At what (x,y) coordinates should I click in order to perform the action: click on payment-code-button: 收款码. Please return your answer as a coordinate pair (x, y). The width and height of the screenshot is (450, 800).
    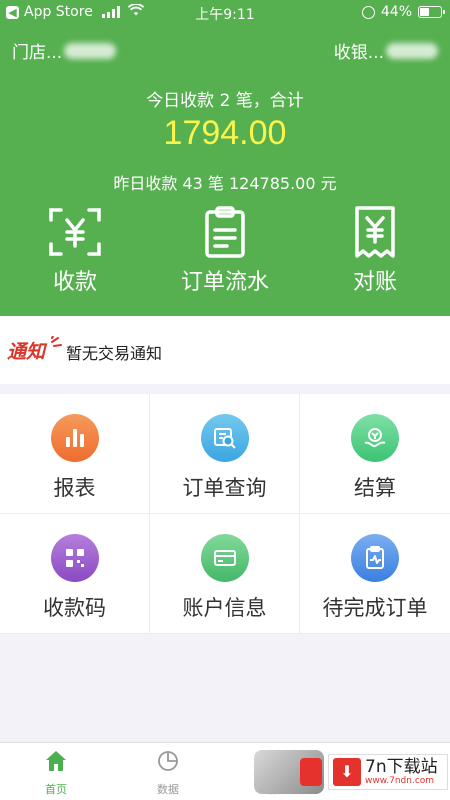
    Looking at the image, I should click on (75, 574).